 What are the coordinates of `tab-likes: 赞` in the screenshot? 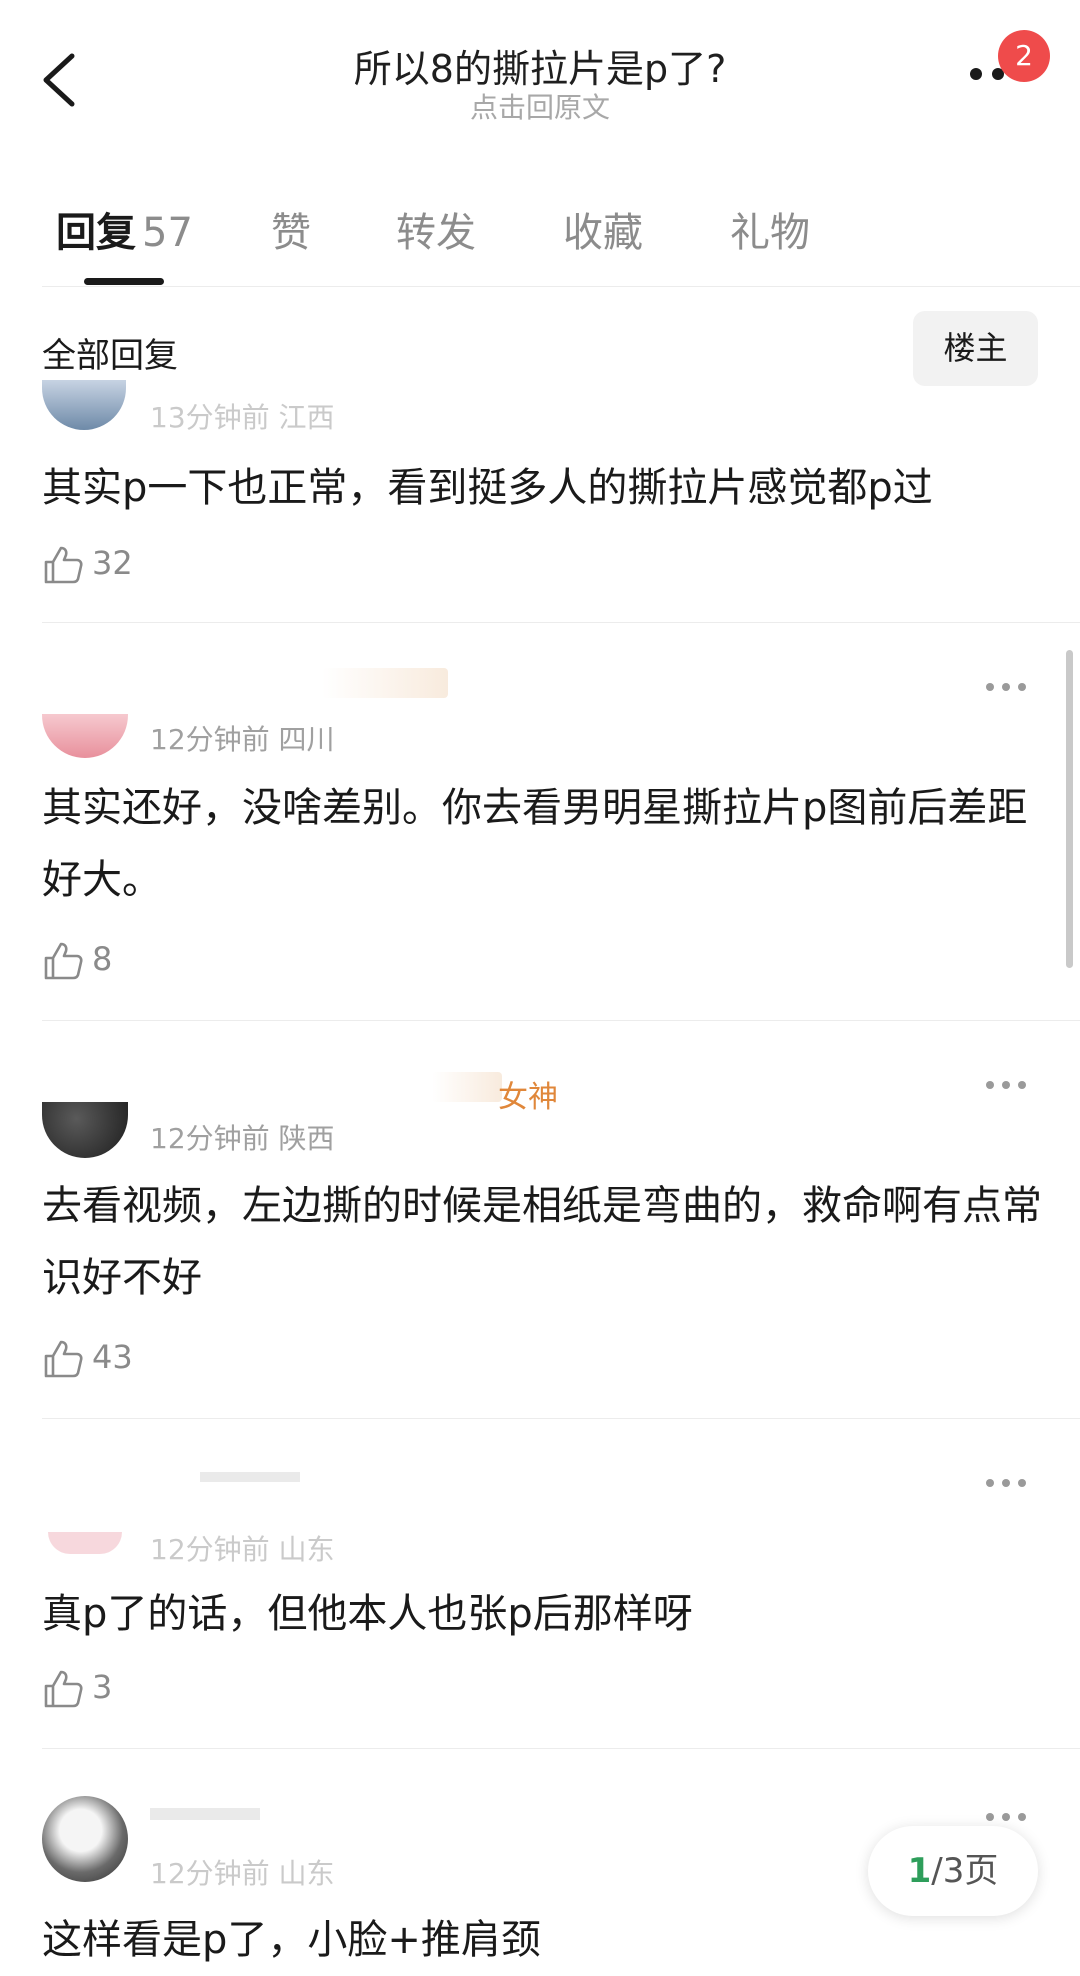 It's located at (291, 229).